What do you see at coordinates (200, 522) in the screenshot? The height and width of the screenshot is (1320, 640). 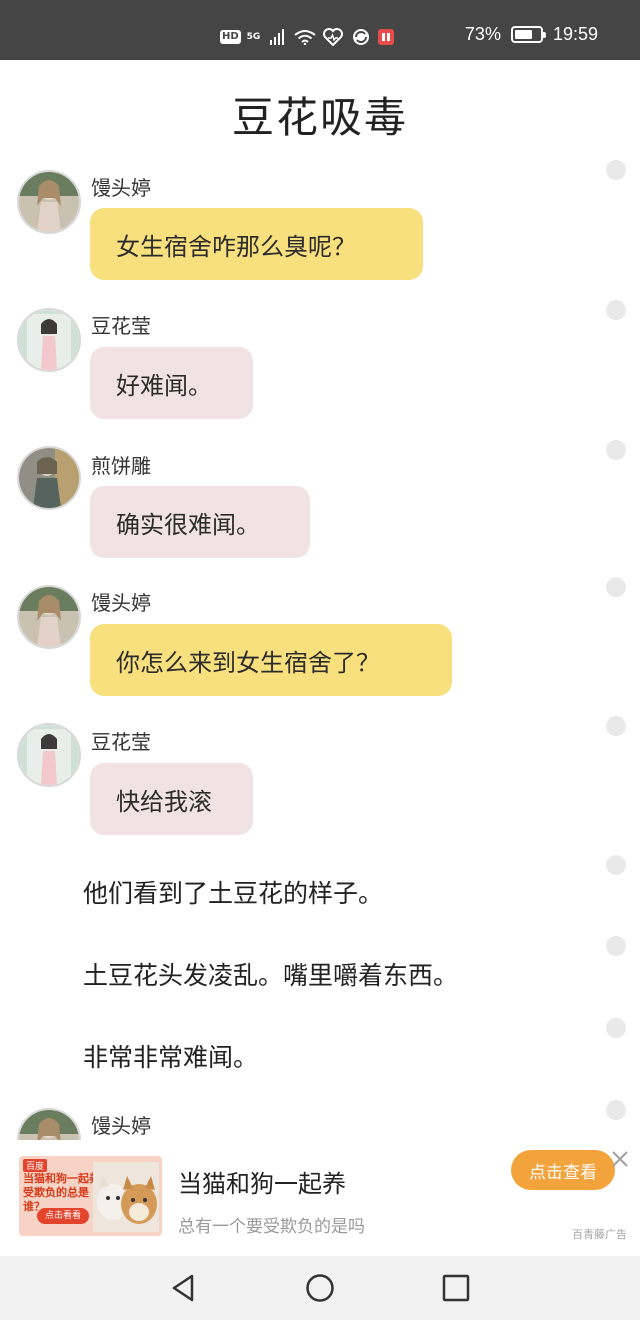 I see `message-bubble: 确实很难闻。` at bounding box center [200, 522].